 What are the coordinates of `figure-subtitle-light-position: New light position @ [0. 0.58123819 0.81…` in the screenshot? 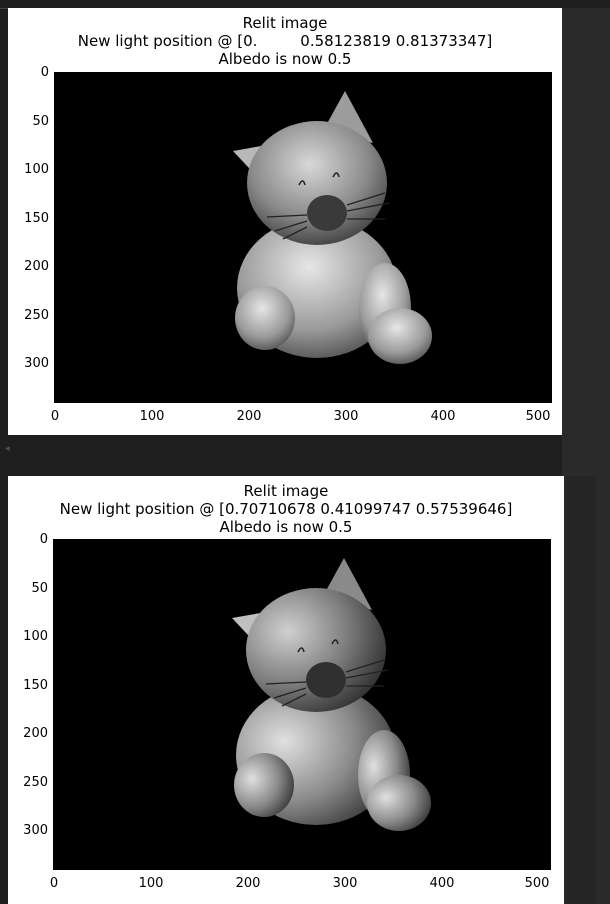 It's located at (285, 41).